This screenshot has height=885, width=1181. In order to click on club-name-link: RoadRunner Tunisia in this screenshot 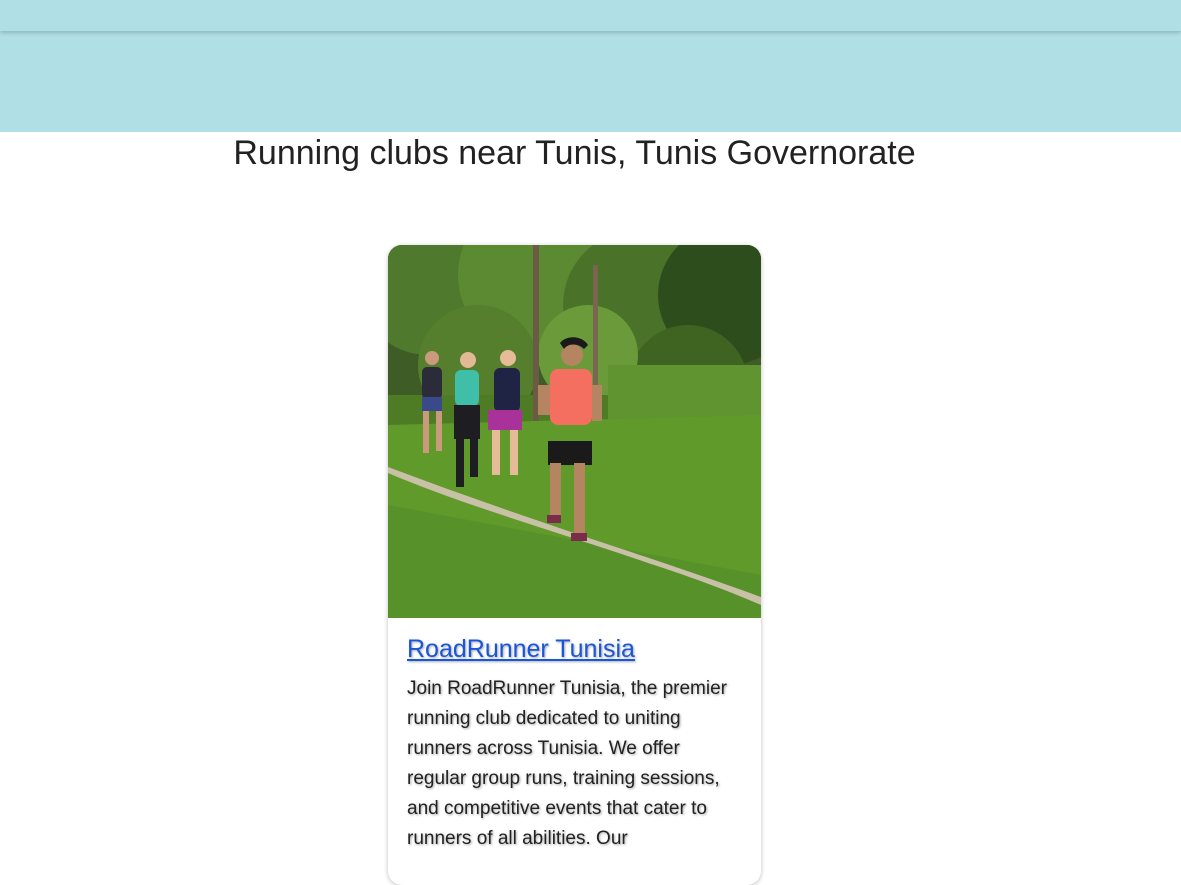, I will do `click(521, 649)`.